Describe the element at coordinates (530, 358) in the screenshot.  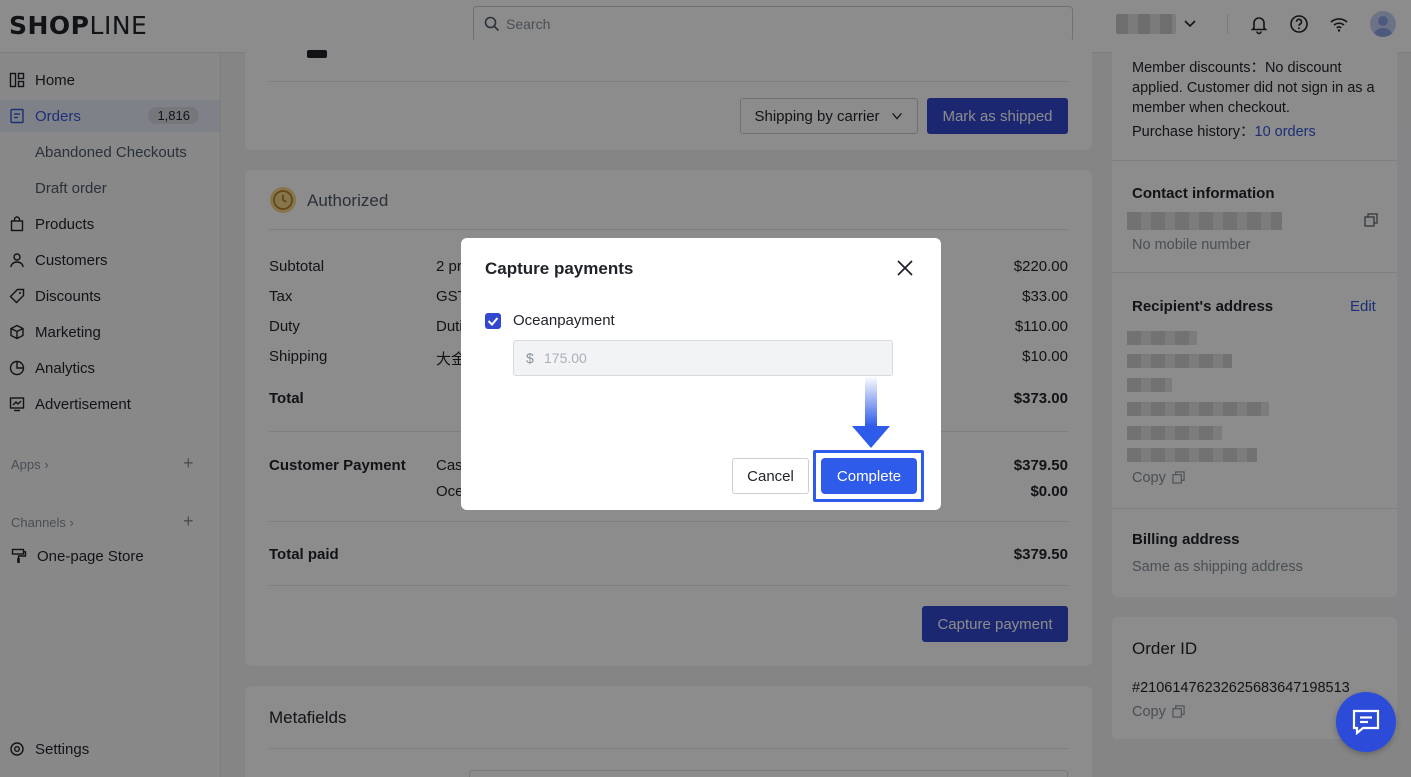
I see `currency-symbol: $` at that location.